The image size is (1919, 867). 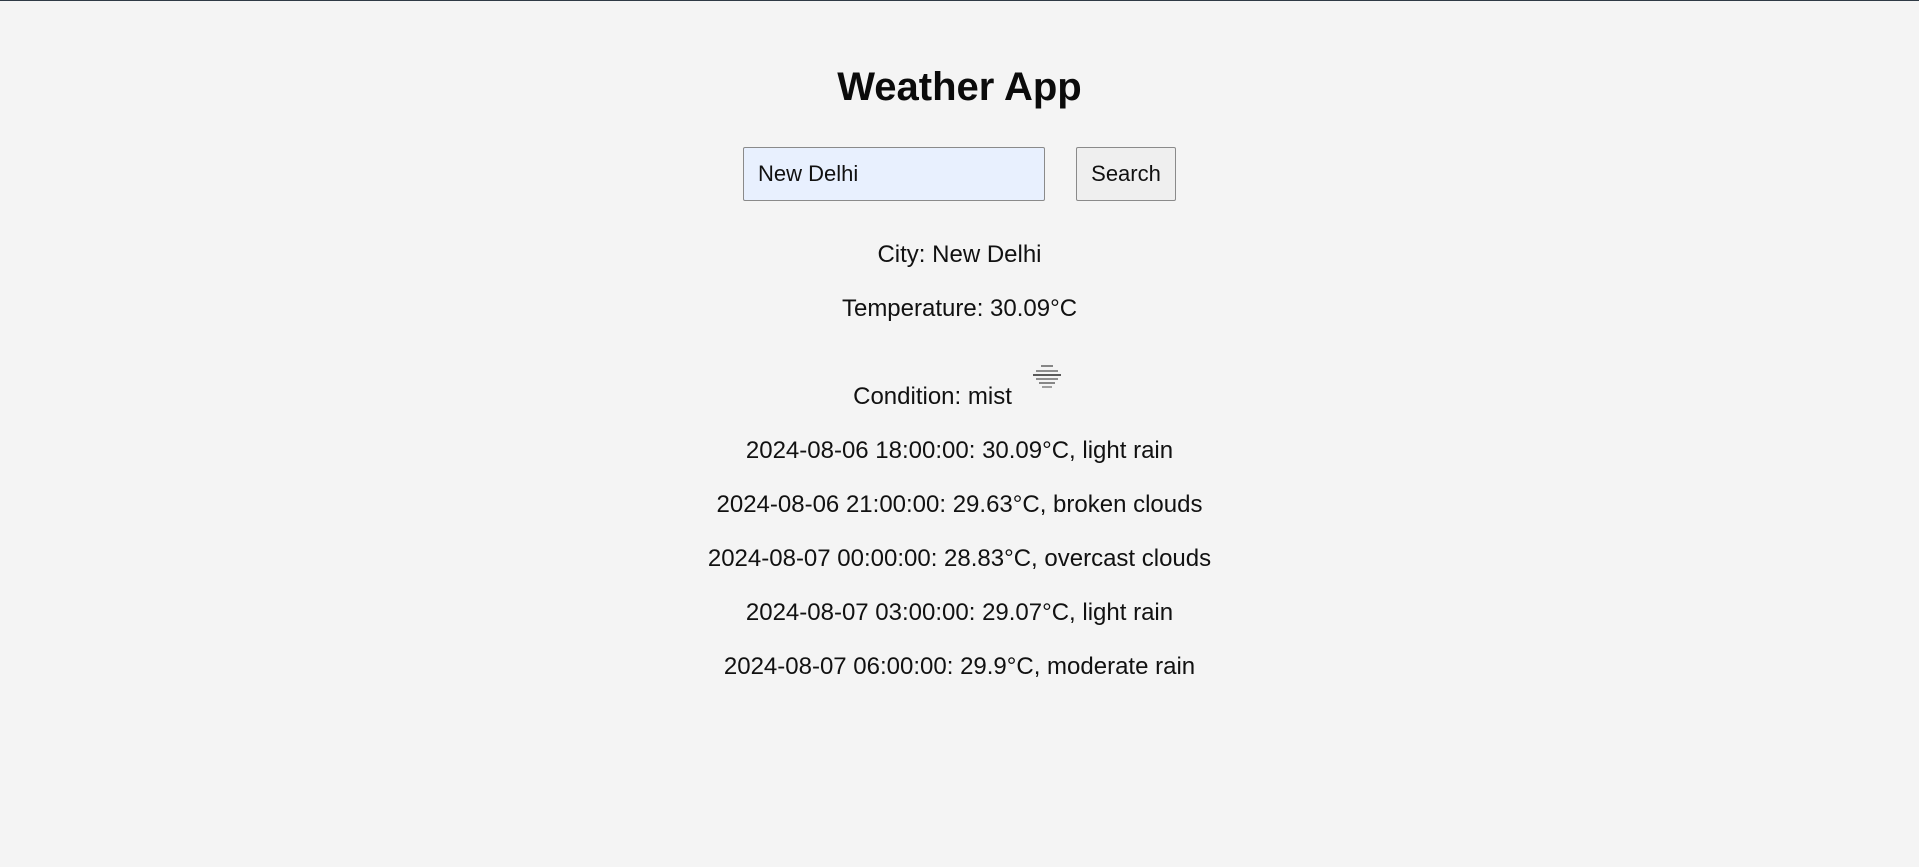 I want to click on condition-label: Condition: mist, so click(x=932, y=396).